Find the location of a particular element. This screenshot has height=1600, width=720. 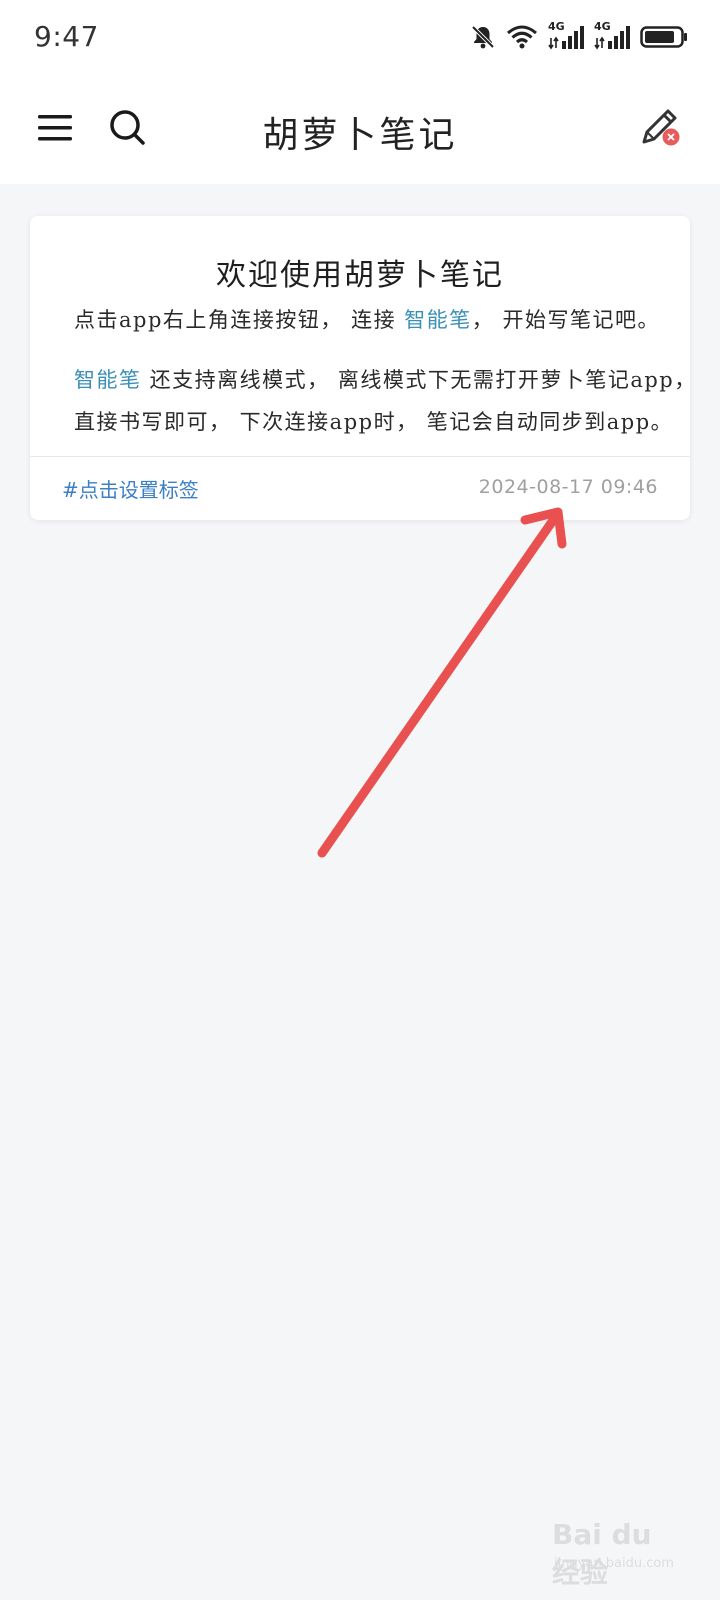

note-text: 点击app右上角连接按钮， 连接 is located at coordinates (239, 320).